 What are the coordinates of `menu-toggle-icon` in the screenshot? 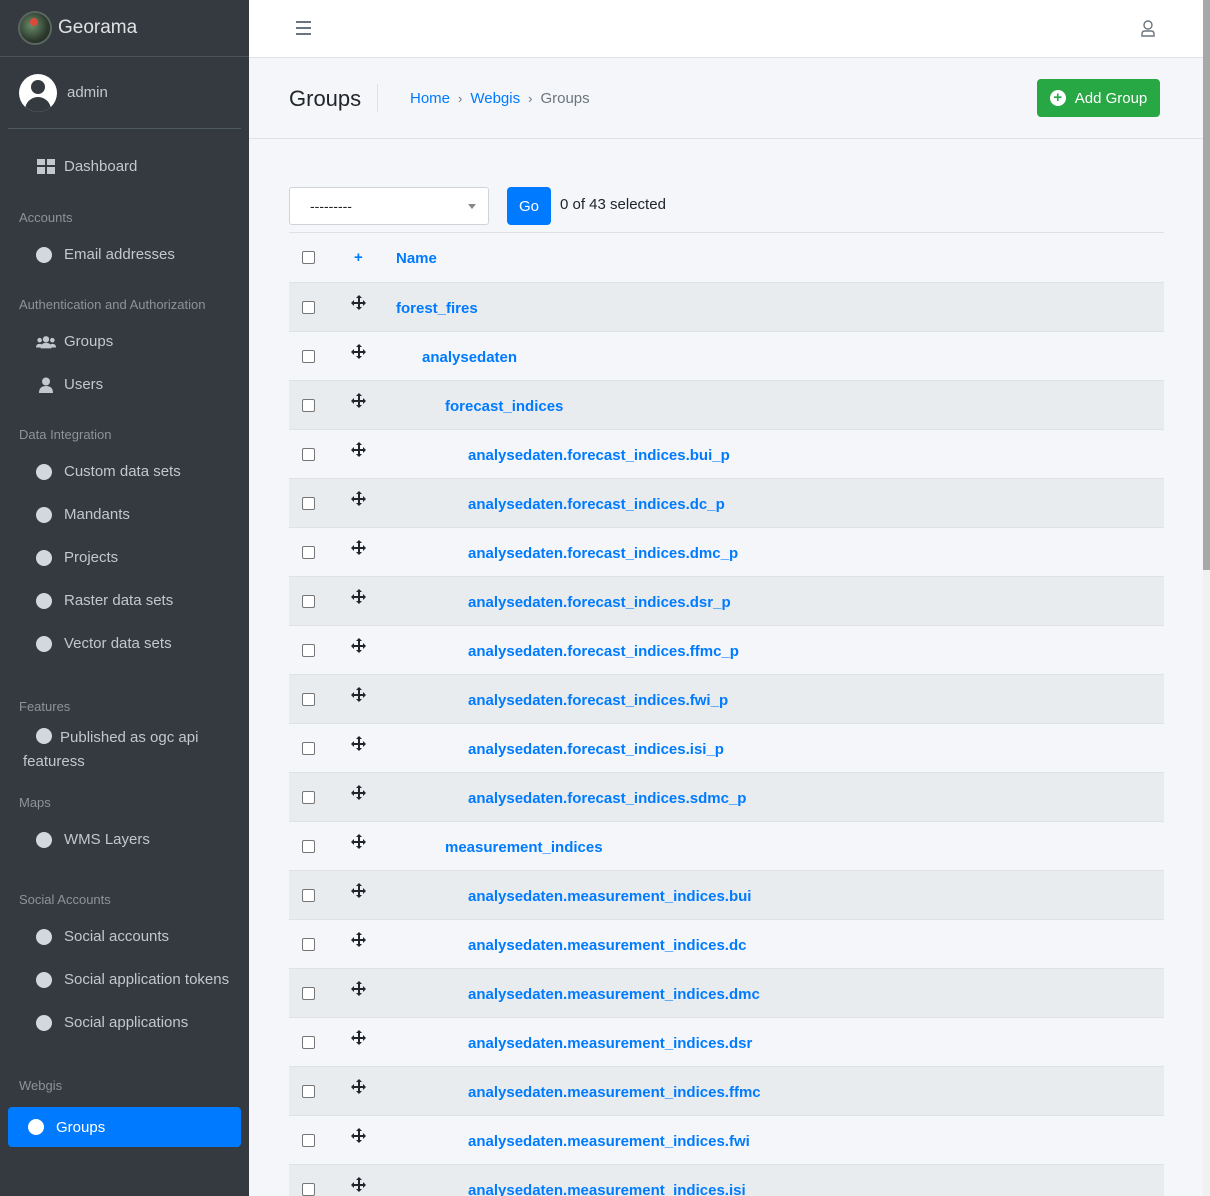 It's located at (303, 30).